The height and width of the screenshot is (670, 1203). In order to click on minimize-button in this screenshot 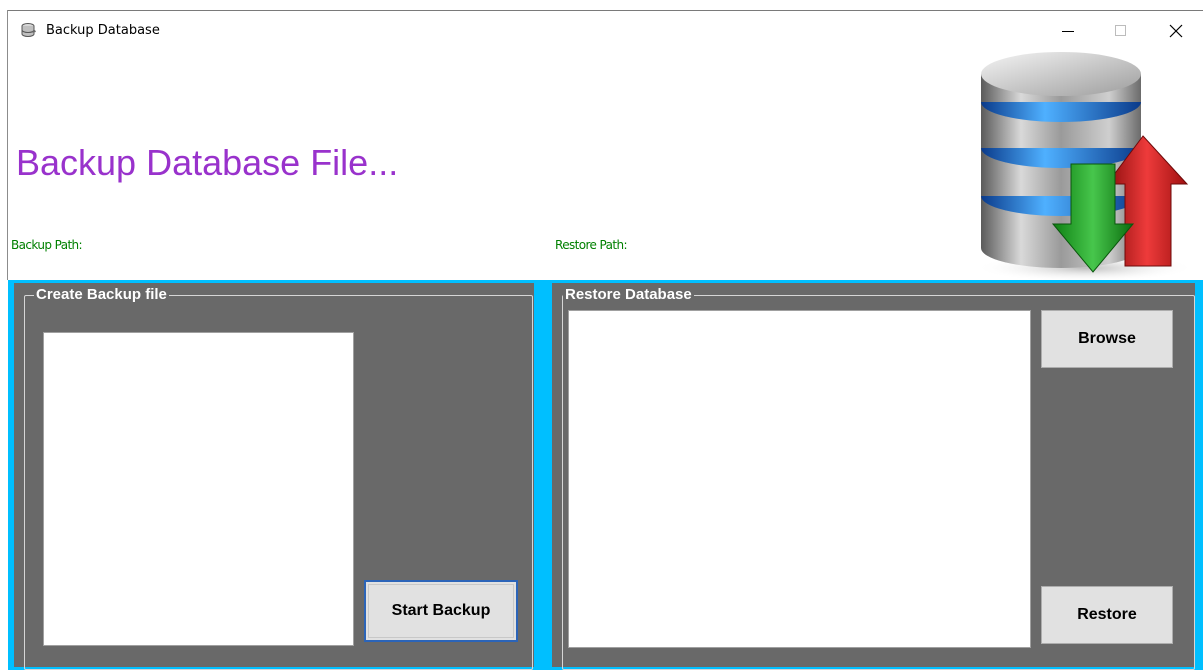, I will do `click(1068, 31)`.